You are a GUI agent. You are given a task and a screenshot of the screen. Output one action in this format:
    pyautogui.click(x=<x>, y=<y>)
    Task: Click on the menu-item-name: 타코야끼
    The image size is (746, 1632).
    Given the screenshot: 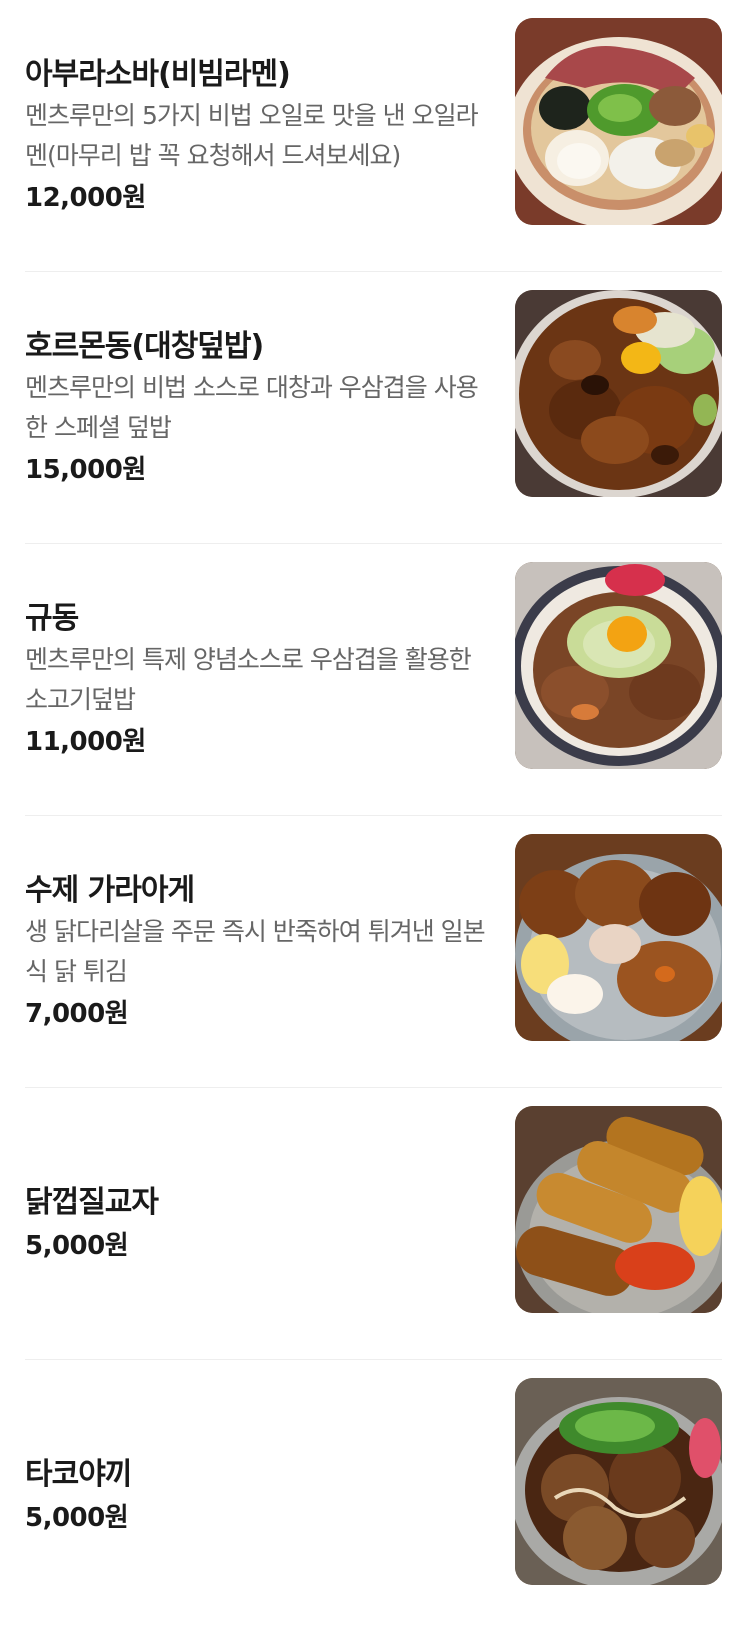 What is the action you would take?
    pyautogui.click(x=78, y=1474)
    